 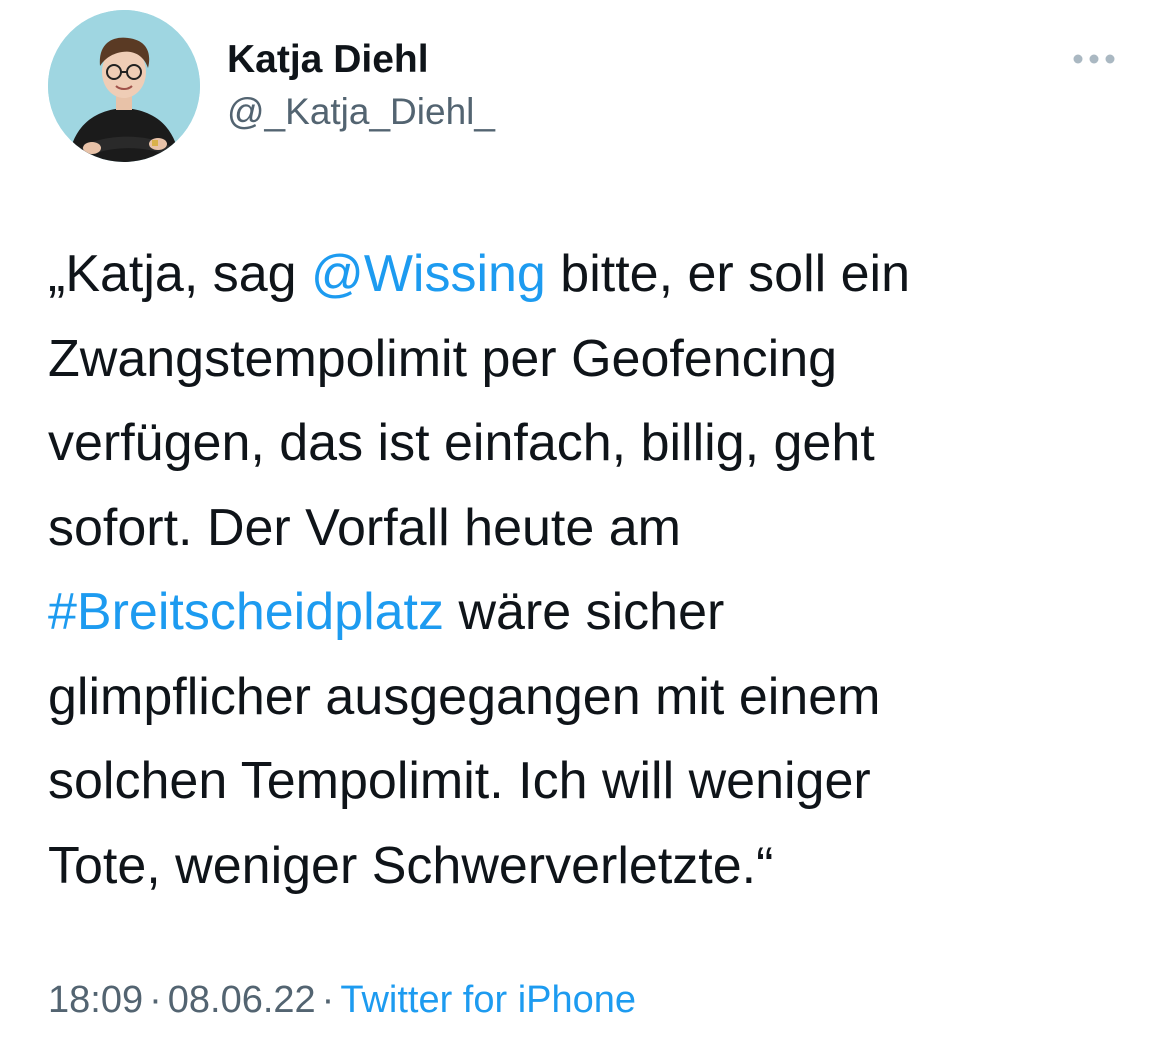 I want to click on avatar-photo, so click(x=124, y=86).